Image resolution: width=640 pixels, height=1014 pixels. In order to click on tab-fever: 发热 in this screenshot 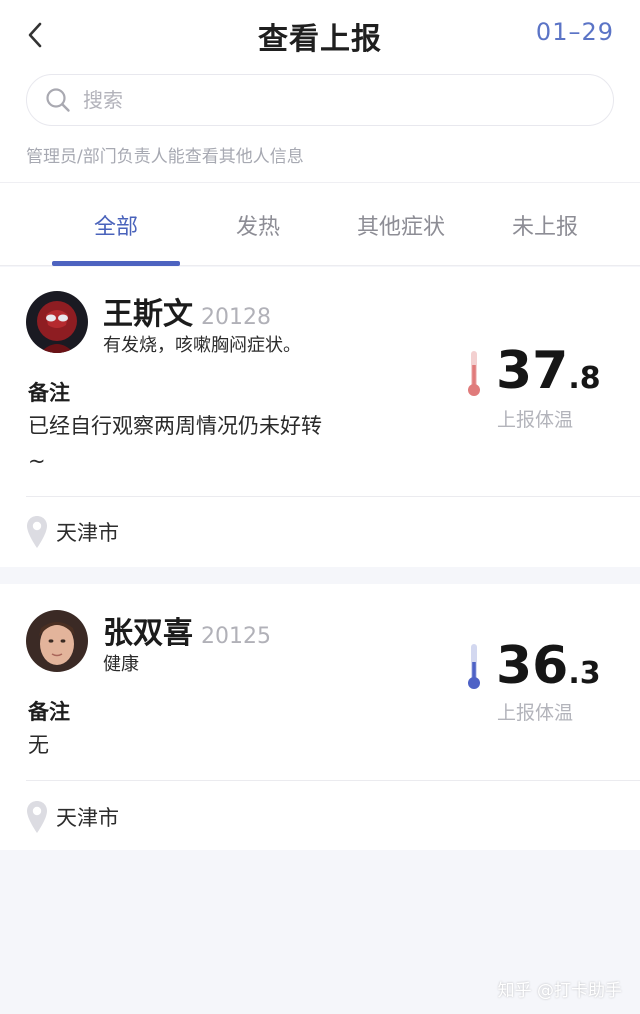, I will do `click(258, 225)`.